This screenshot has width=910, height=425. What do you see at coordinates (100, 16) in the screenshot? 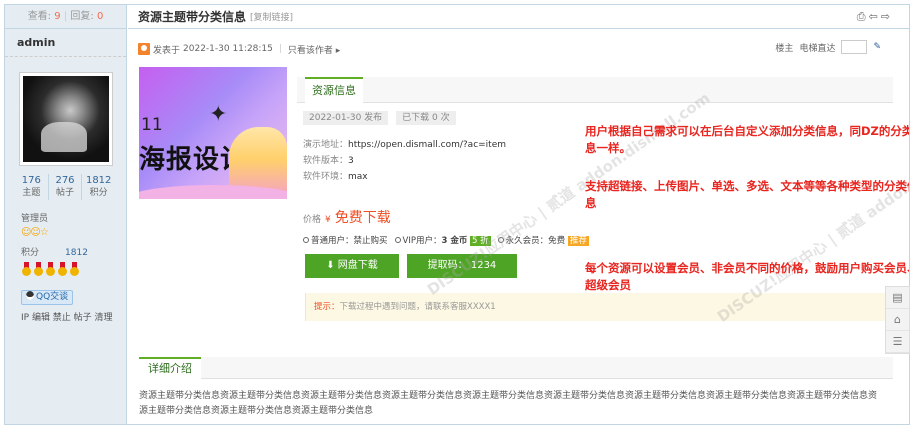
I see `replies-count: 0` at bounding box center [100, 16].